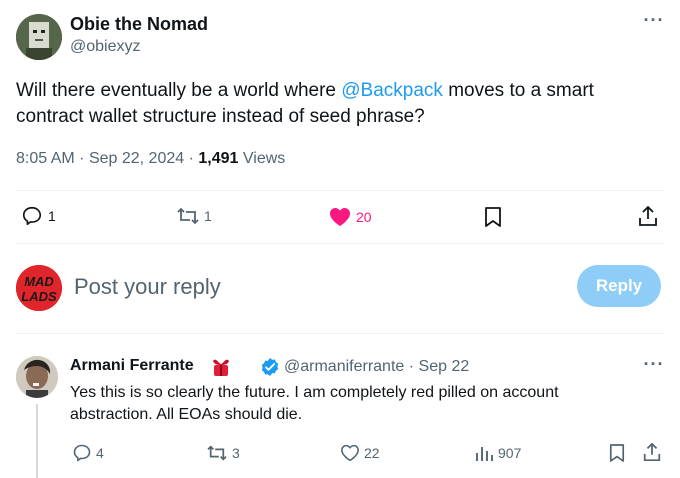  I want to click on avatar-logo-text: MAD, so click(39, 281).